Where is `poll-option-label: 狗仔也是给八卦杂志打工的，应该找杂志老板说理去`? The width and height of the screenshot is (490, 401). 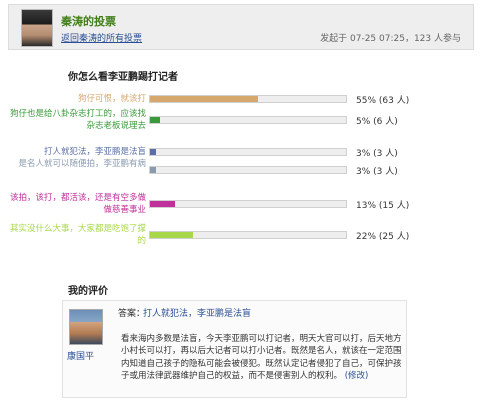 poll-option-label: 狗仔也是给八卦杂志打工的，应该找杂志老板说理去 is located at coordinates (77, 120).